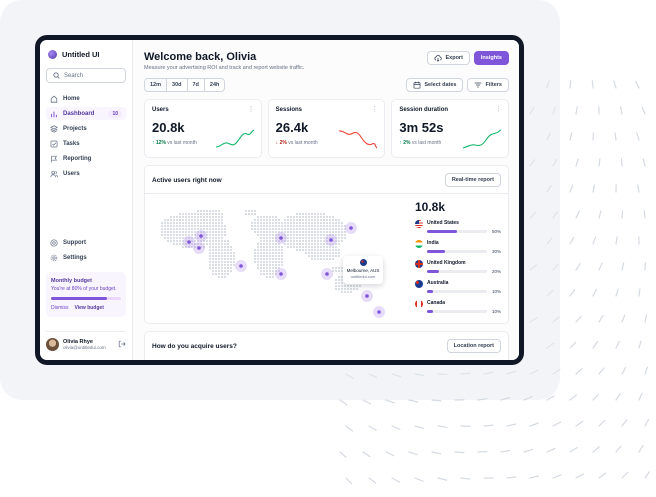 Image resolution: width=656 pixels, height=497 pixels. I want to click on dismiss-button: Dismiss, so click(60, 308).